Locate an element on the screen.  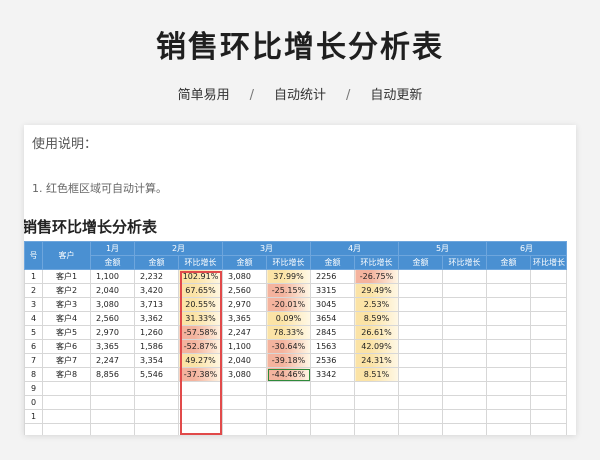
amount-cell: 3,713 is located at coordinates (156, 304).